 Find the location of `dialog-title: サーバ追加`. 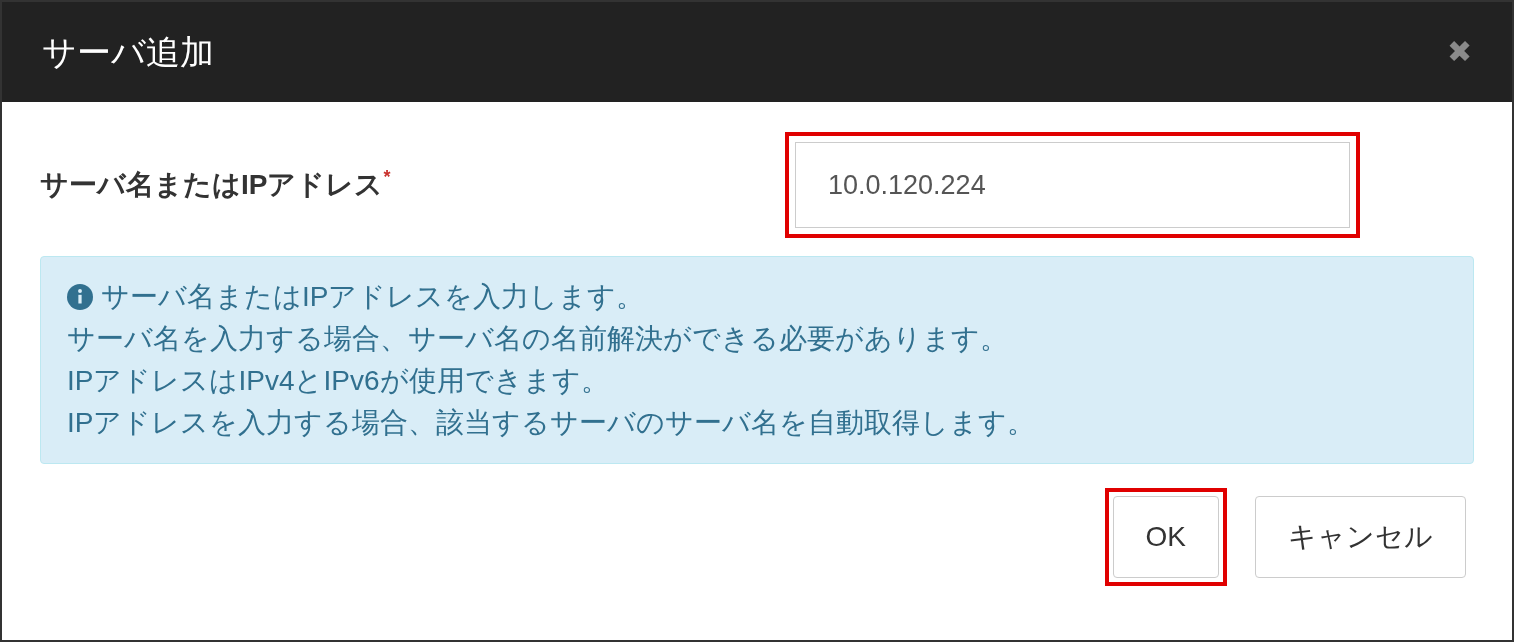

dialog-title: サーバ追加 is located at coordinates (128, 52).